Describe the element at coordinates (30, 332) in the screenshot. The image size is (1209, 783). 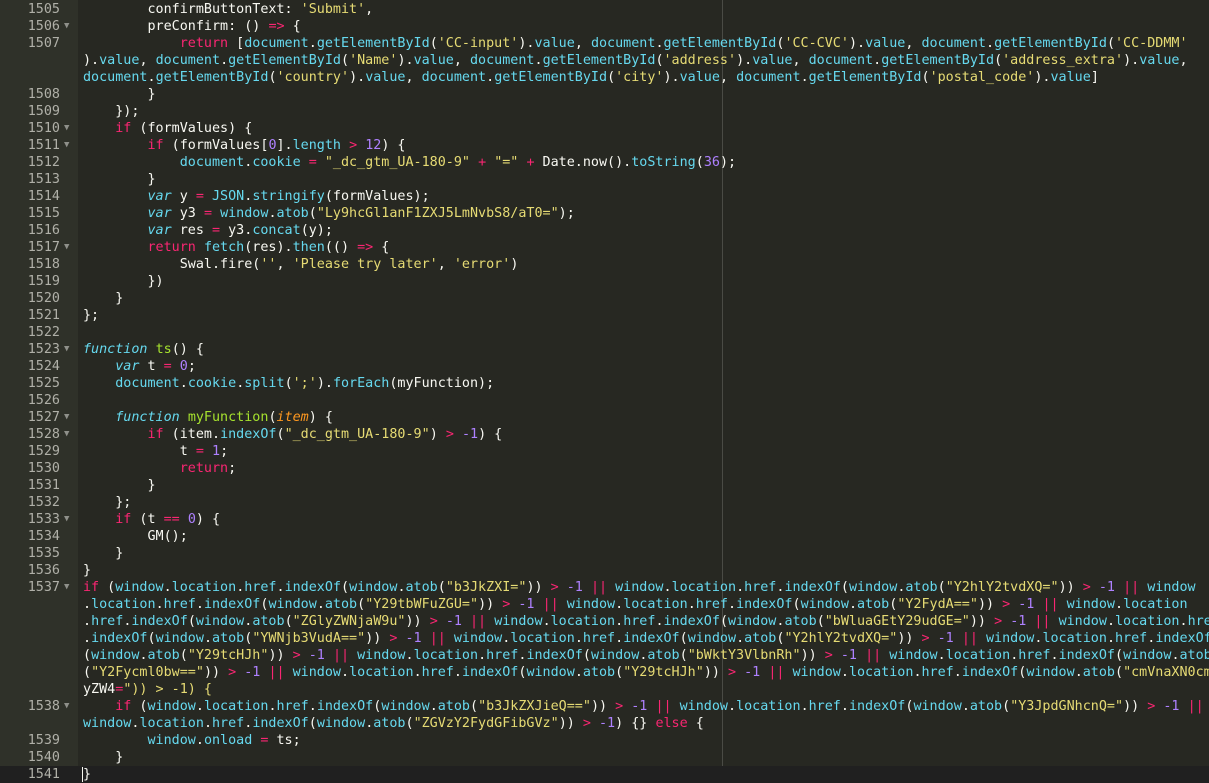
I see `line-number: 1522` at that location.